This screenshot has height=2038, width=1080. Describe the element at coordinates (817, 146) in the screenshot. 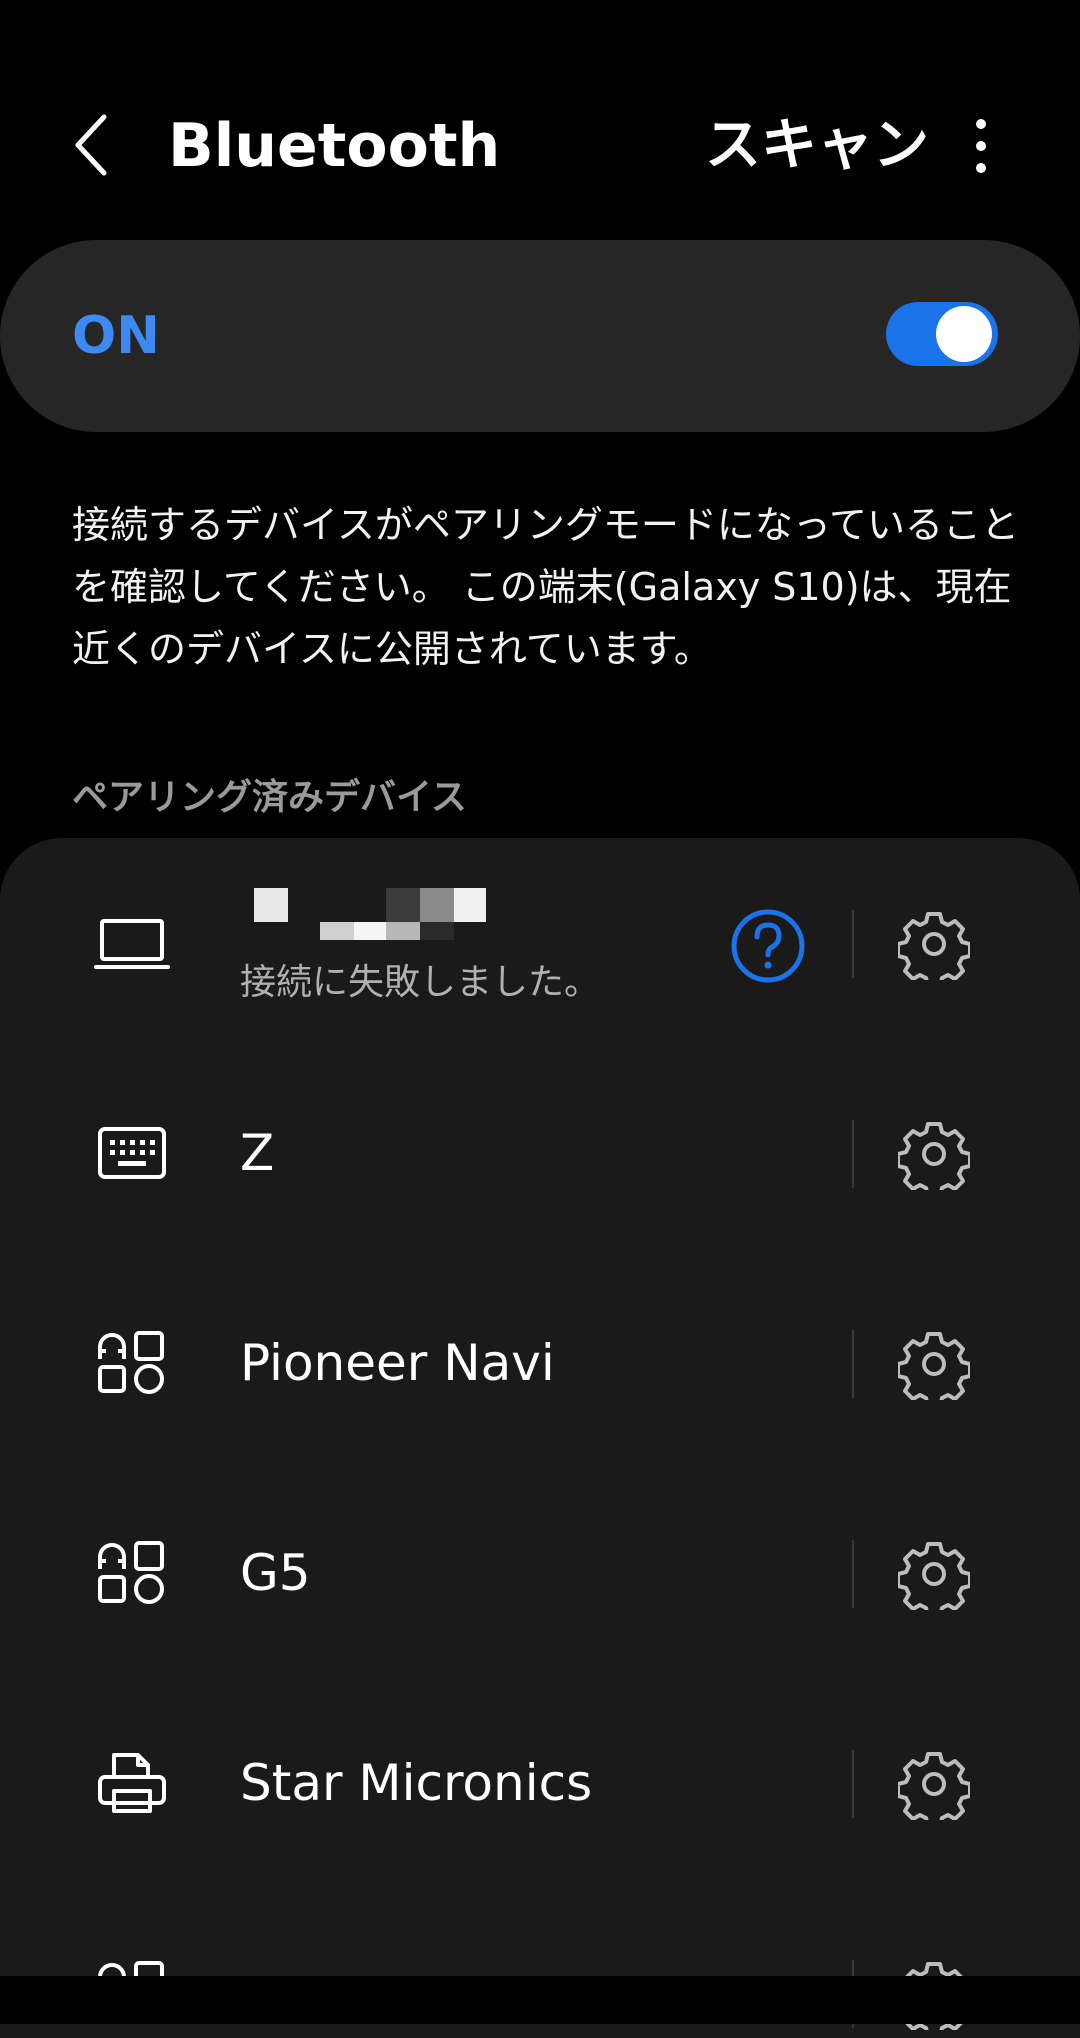

I see `scan-button: スキャン` at that location.